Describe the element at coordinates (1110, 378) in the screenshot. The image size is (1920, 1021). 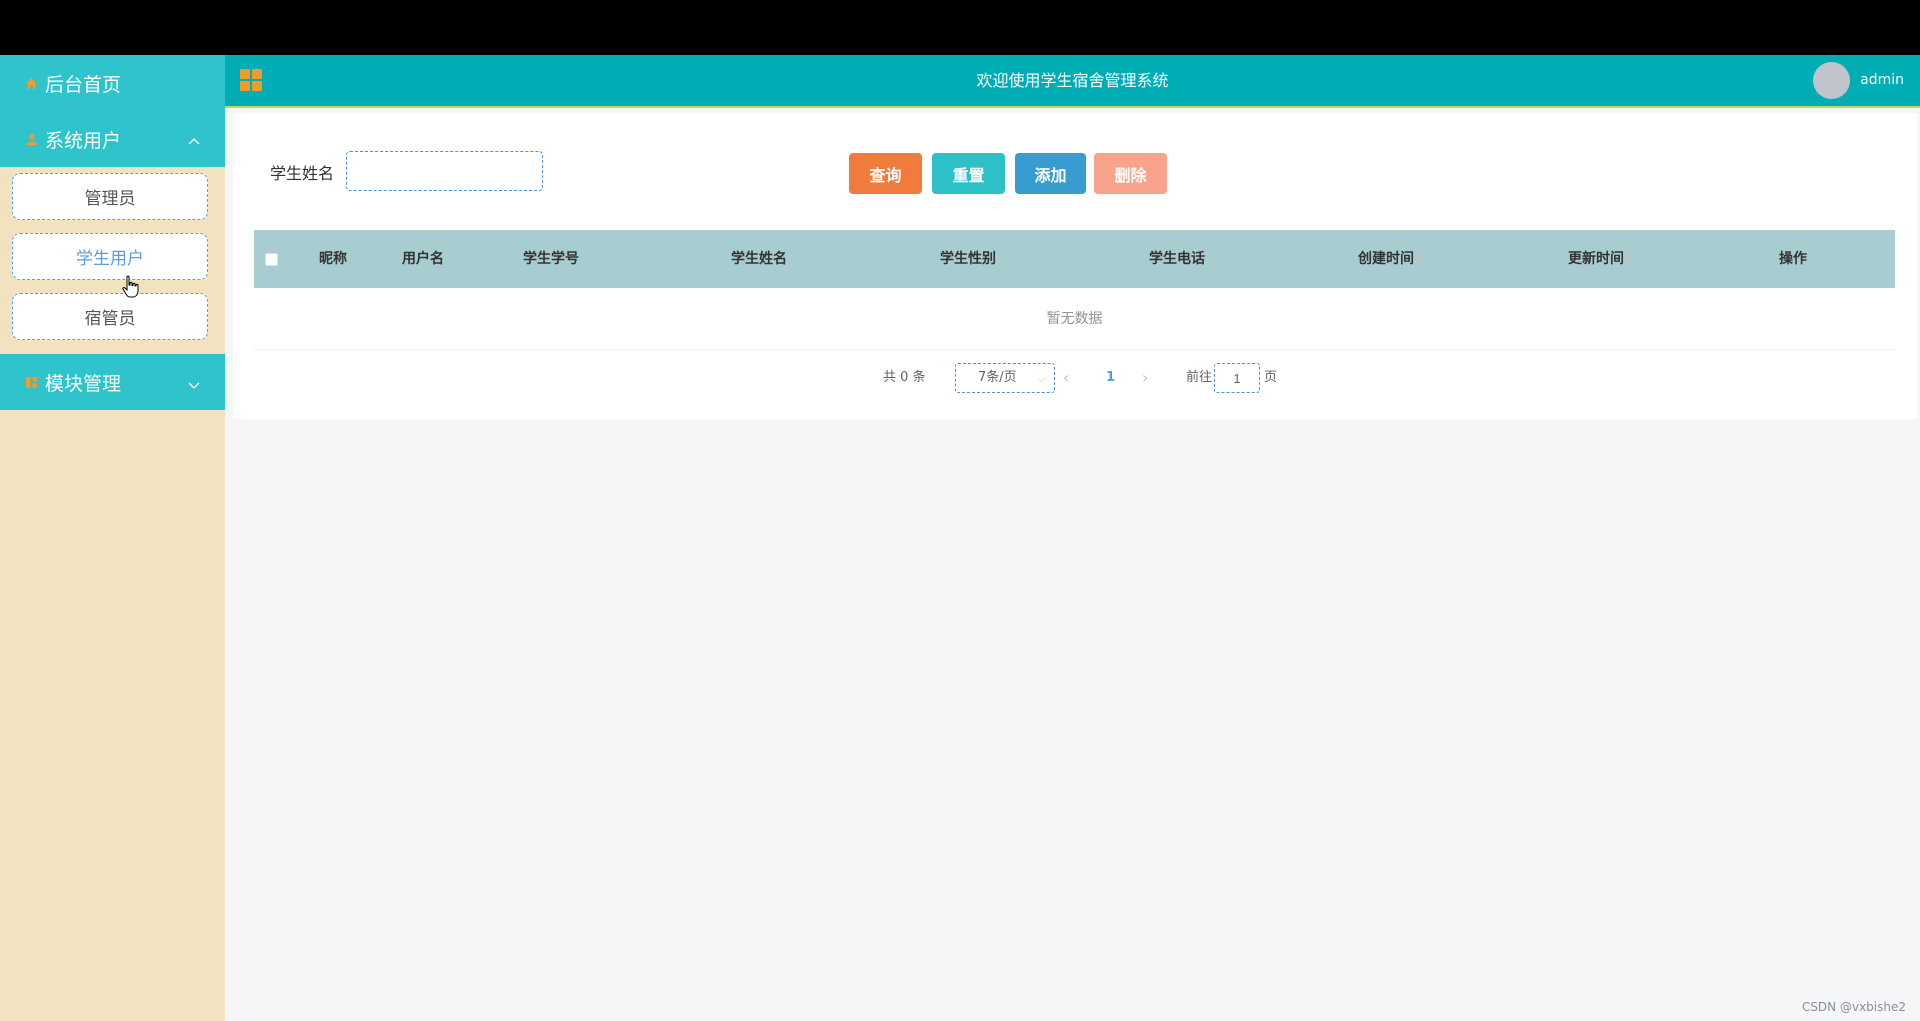
I see `page-number-current: 1` at that location.